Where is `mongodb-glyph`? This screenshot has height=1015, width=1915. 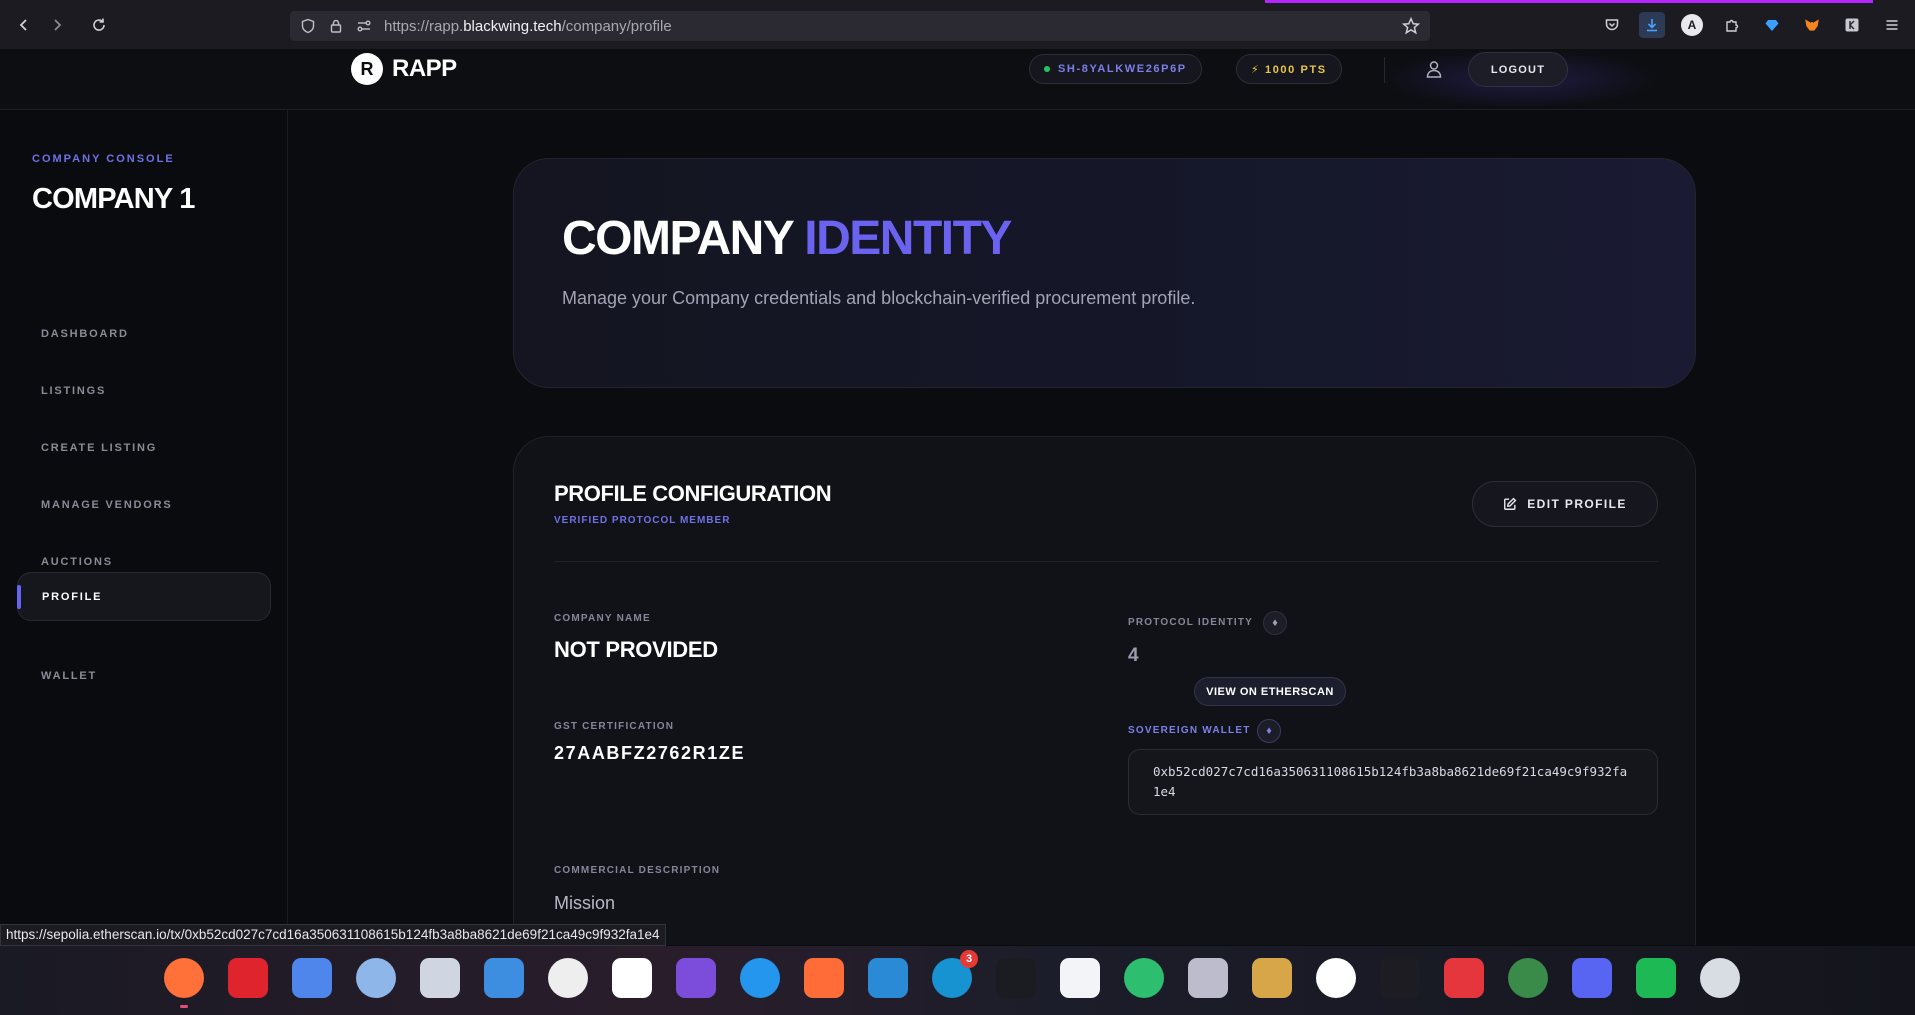 mongodb-glyph is located at coordinates (1336, 978).